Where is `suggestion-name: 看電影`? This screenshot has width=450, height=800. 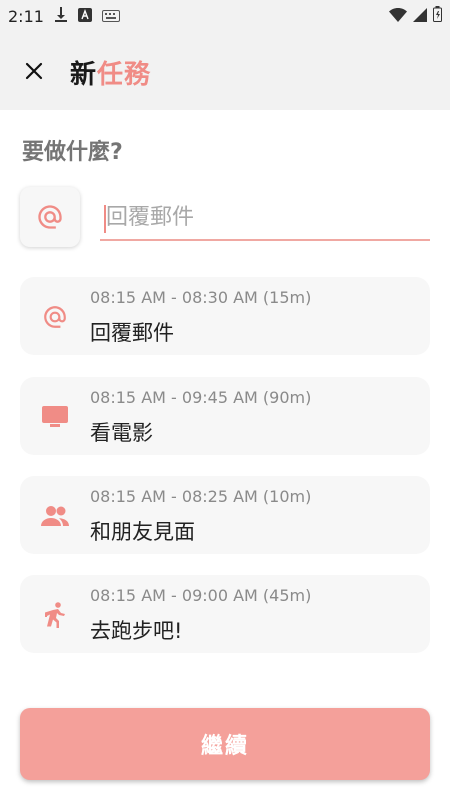
suggestion-name: 看電影 is located at coordinates (121, 433).